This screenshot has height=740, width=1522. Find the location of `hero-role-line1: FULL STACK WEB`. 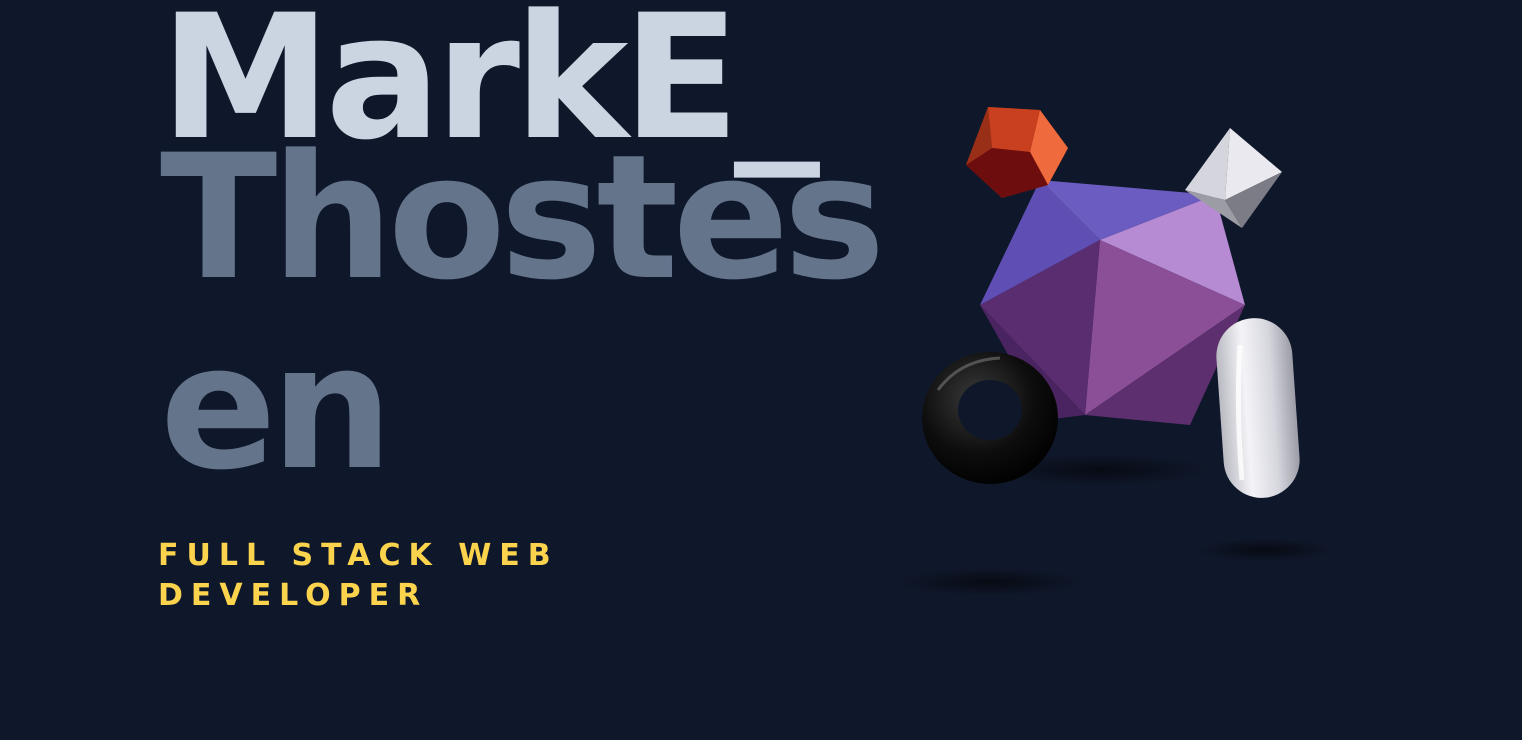

hero-role-line1: FULL STACK WEB is located at coordinates (358, 555).